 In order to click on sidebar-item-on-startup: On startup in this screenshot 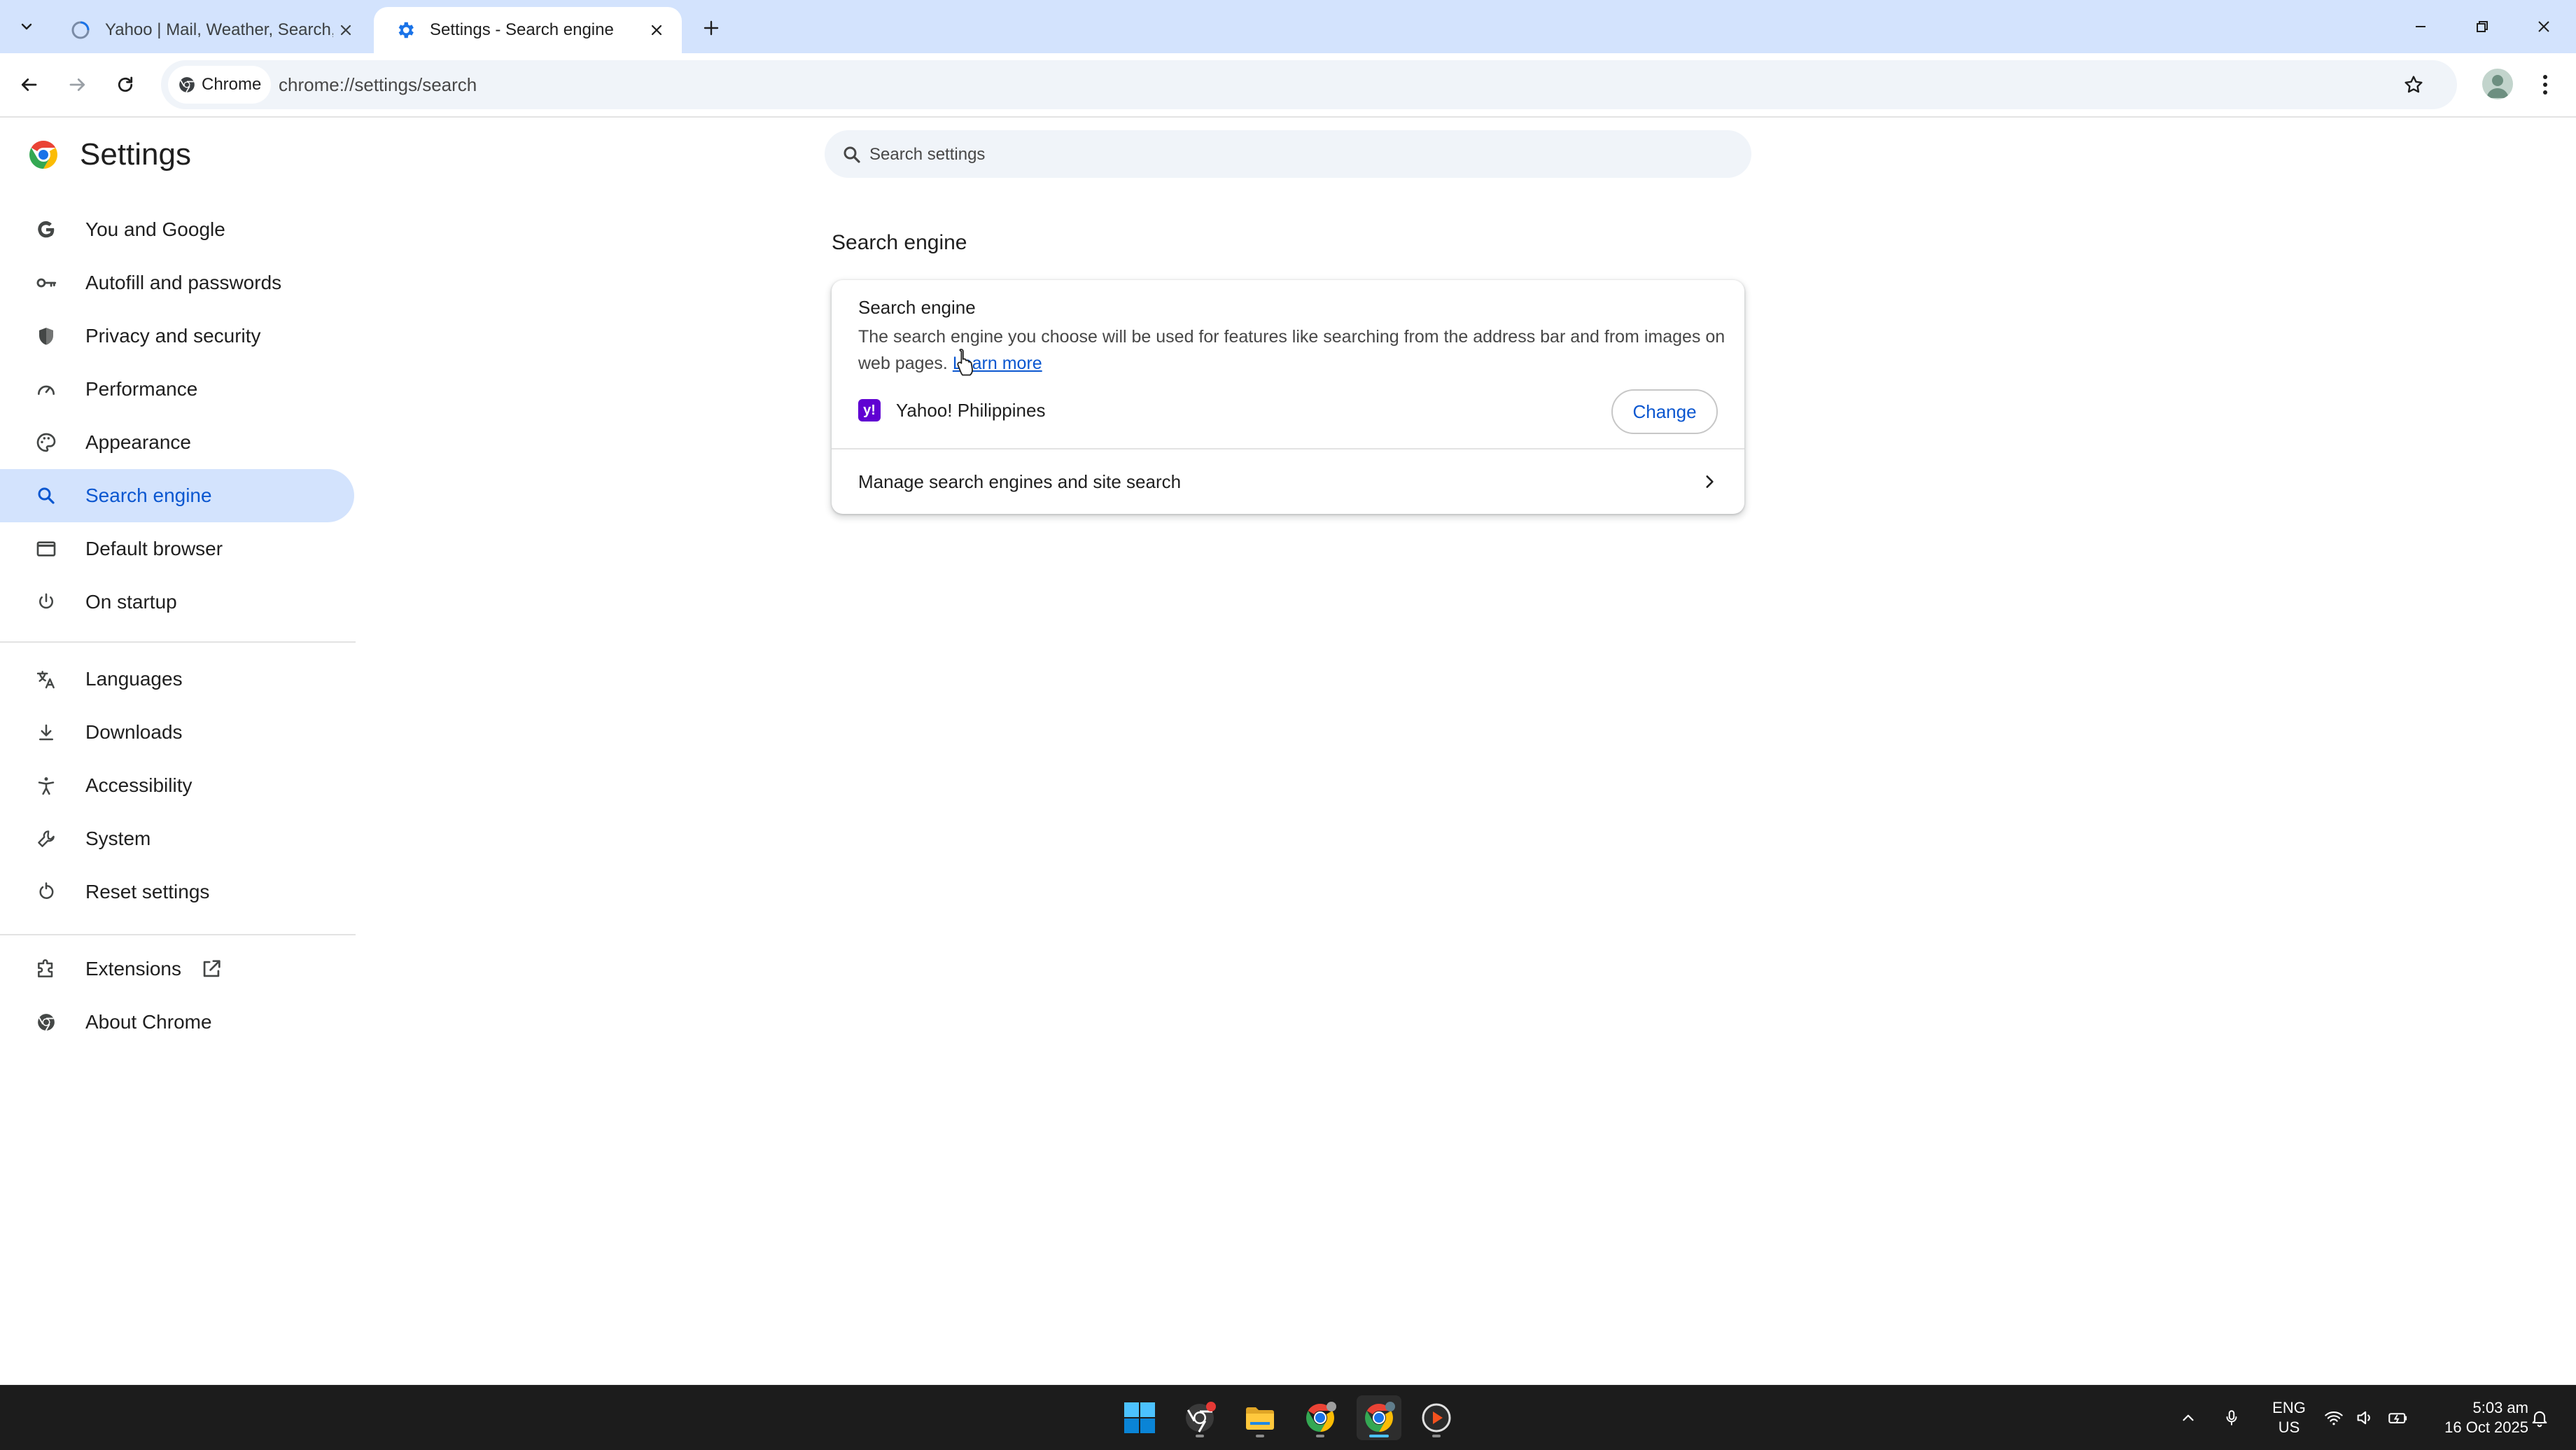, I will do `click(177, 602)`.